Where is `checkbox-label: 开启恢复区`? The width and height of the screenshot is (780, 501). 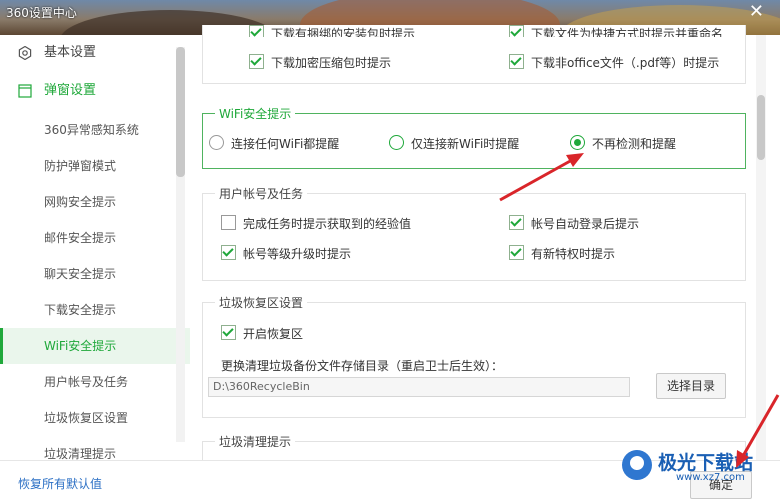 checkbox-label: 开启恢复区 is located at coordinates (273, 334).